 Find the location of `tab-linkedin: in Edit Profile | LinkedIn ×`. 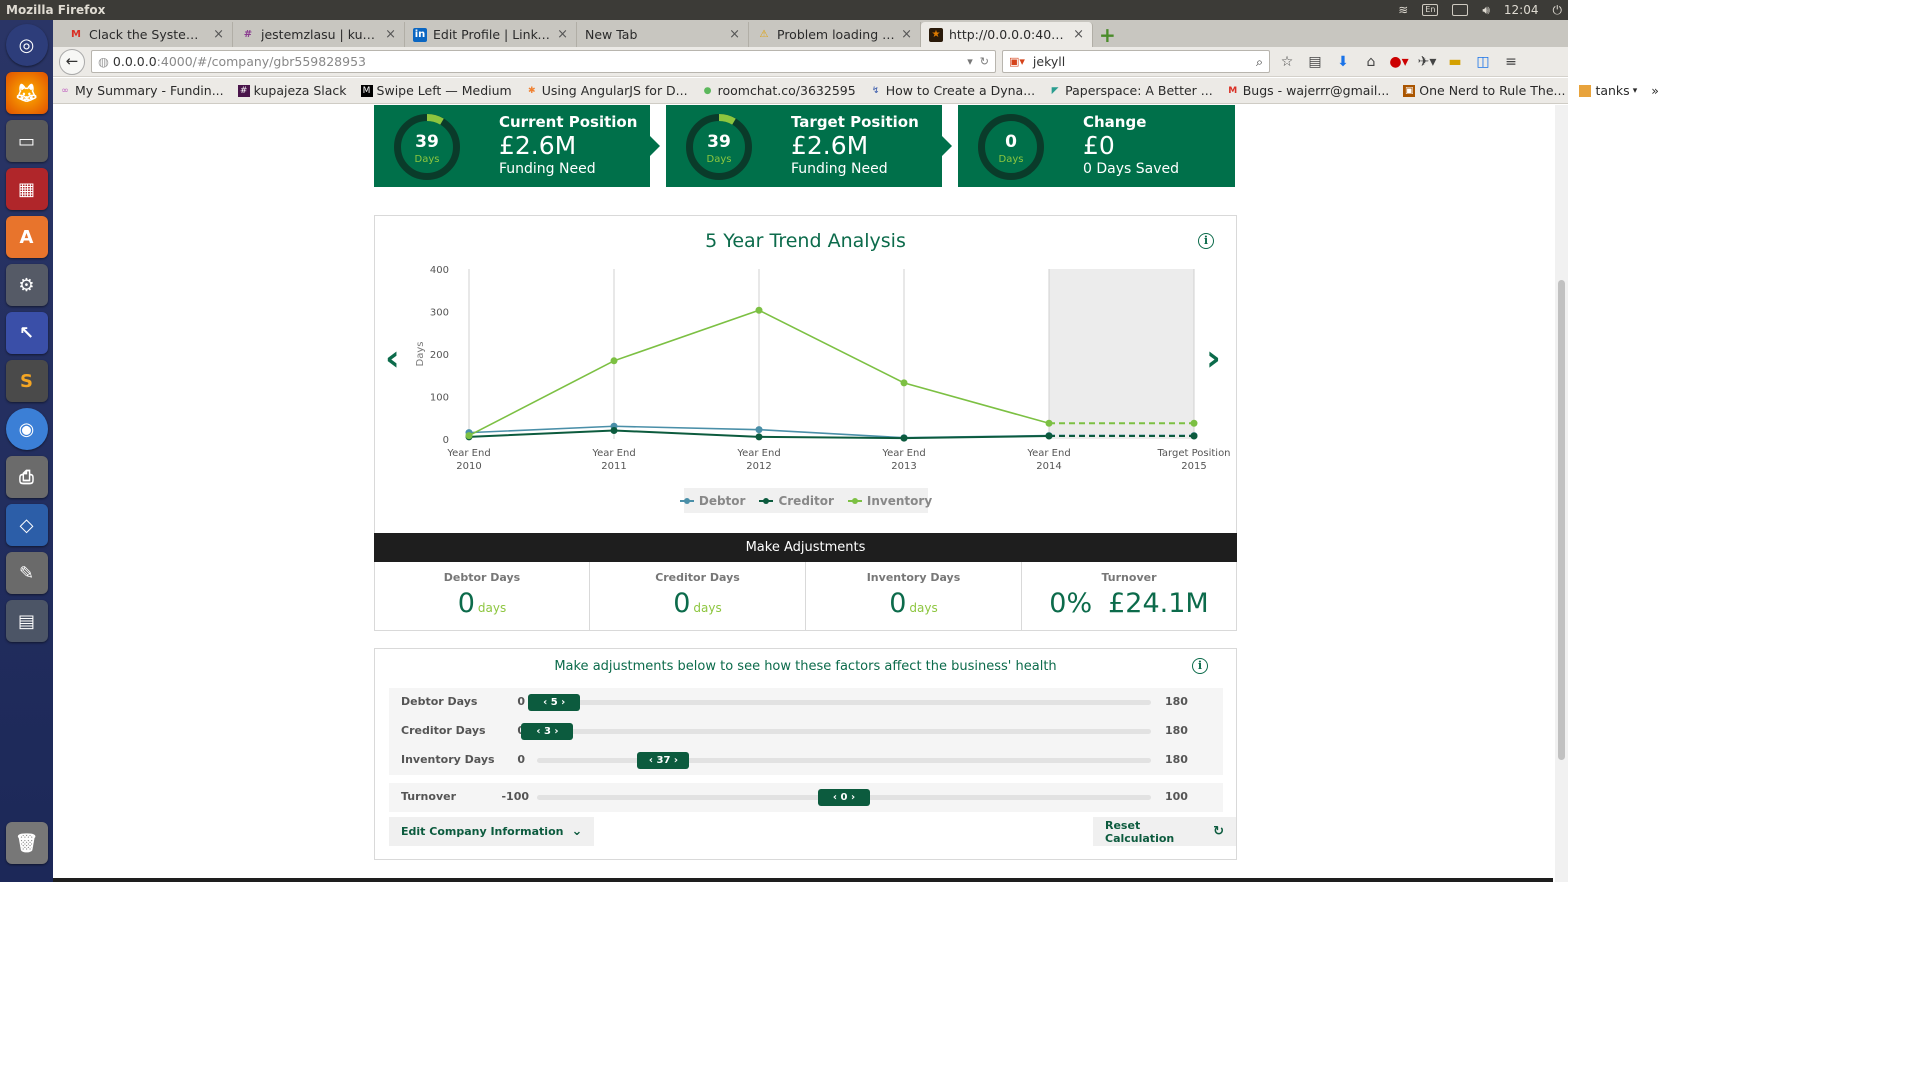

tab-linkedin: in Edit Profile | LinkedIn × is located at coordinates (491, 34).